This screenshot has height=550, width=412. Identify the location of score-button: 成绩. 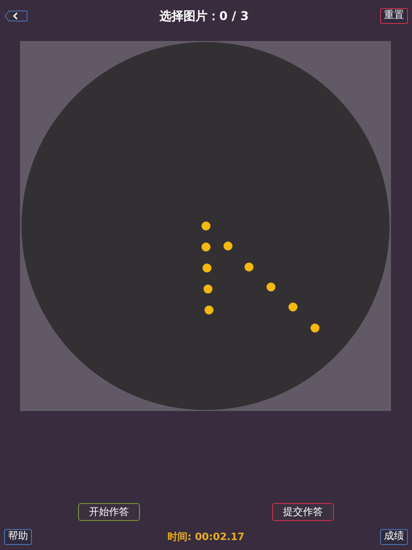
(394, 537).